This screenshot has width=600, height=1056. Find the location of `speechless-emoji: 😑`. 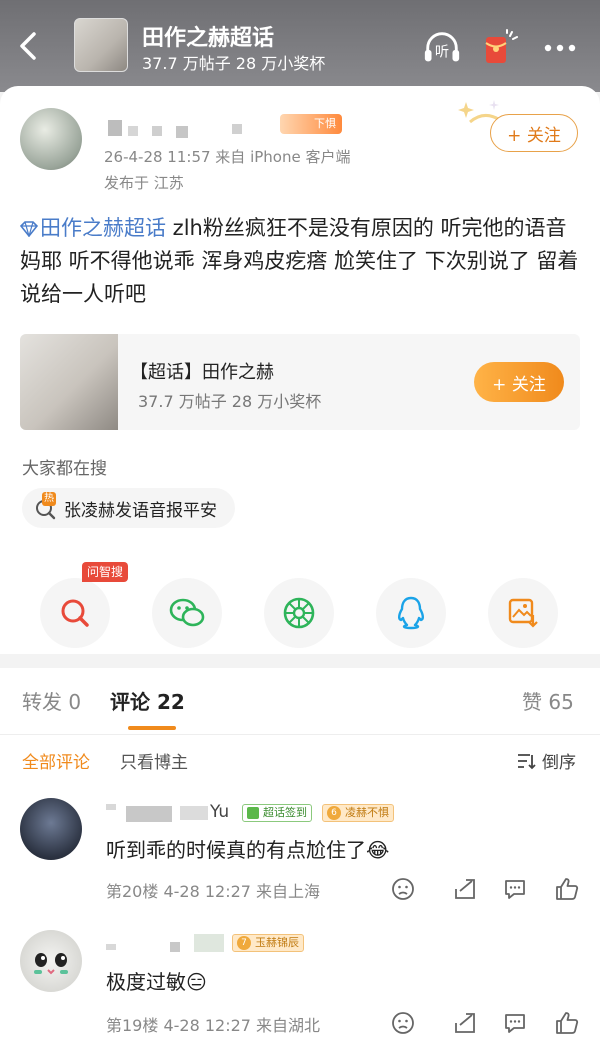

speechless-emoji: 😑 is located at coordinates (196, 982).